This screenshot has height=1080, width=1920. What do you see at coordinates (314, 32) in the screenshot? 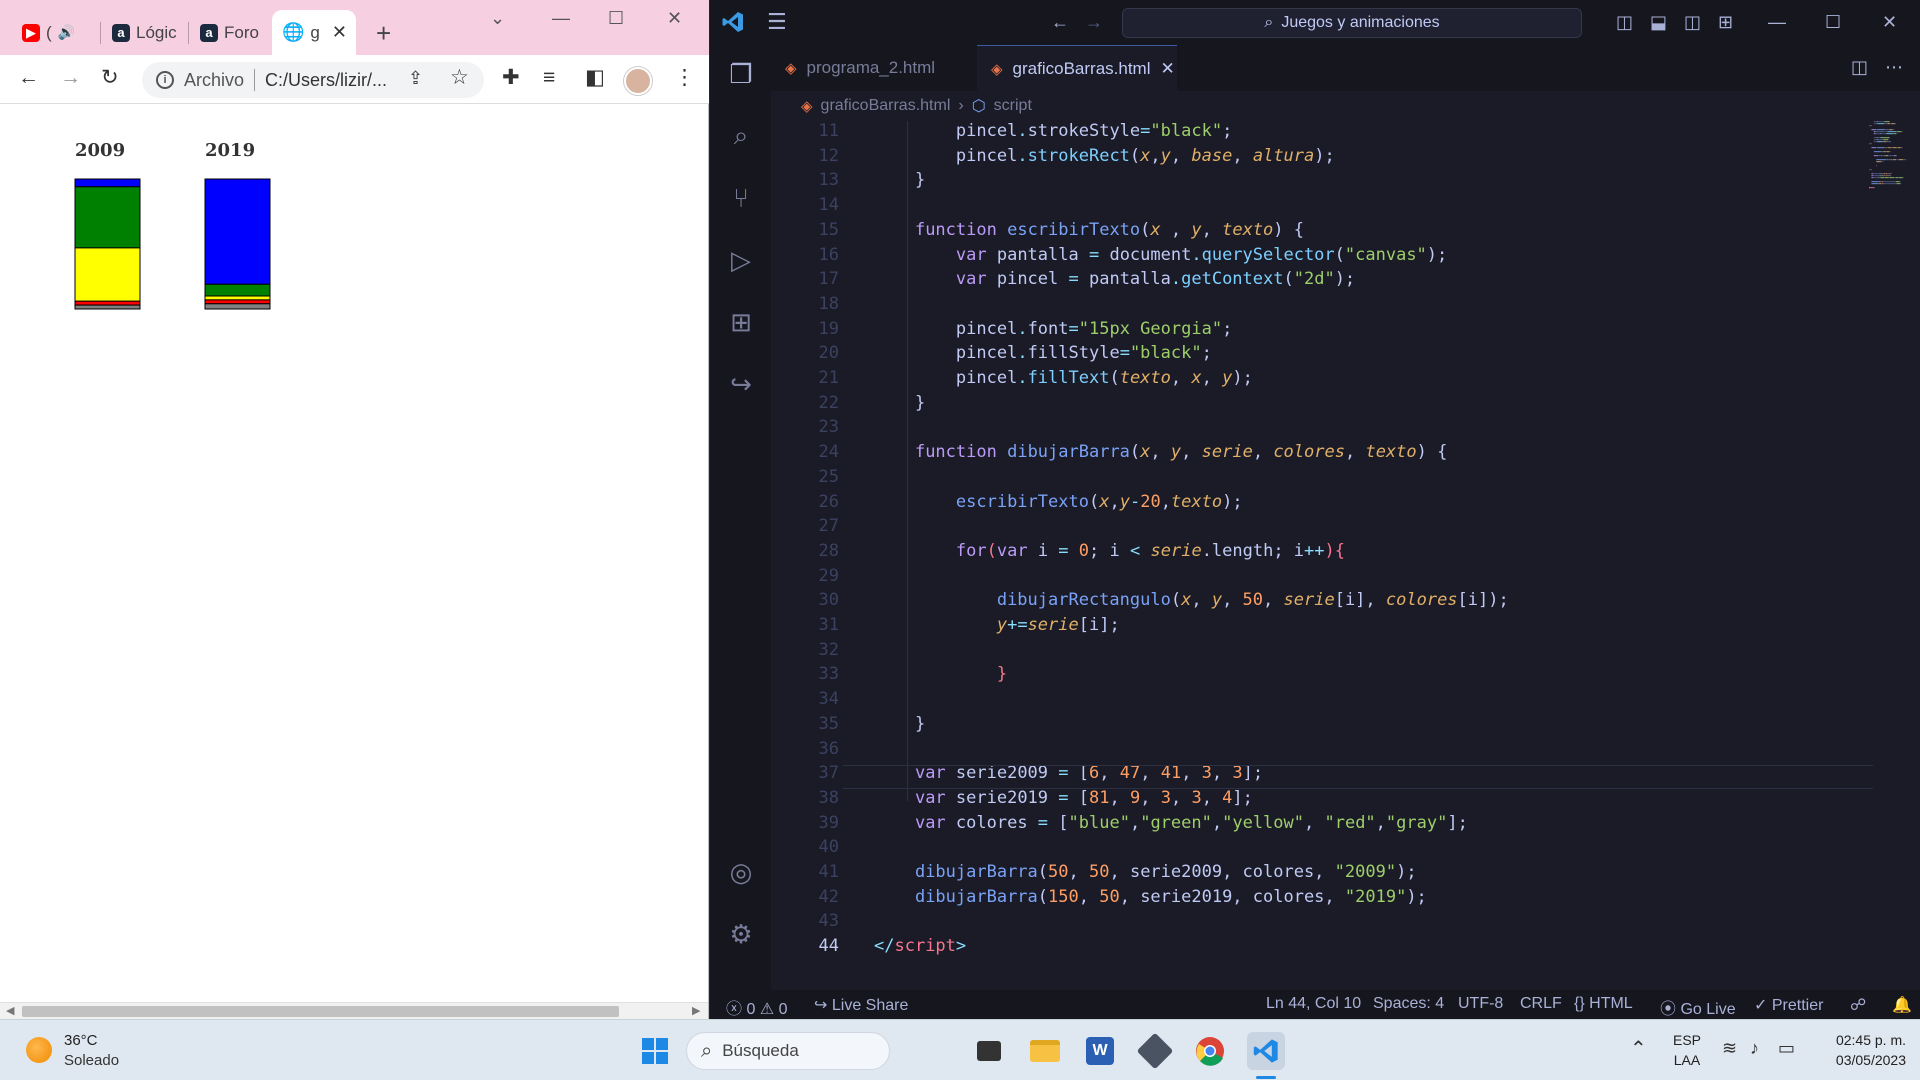
I see `browser-tab-active: 🌐 g ✕` at bounding box center [314, 32].